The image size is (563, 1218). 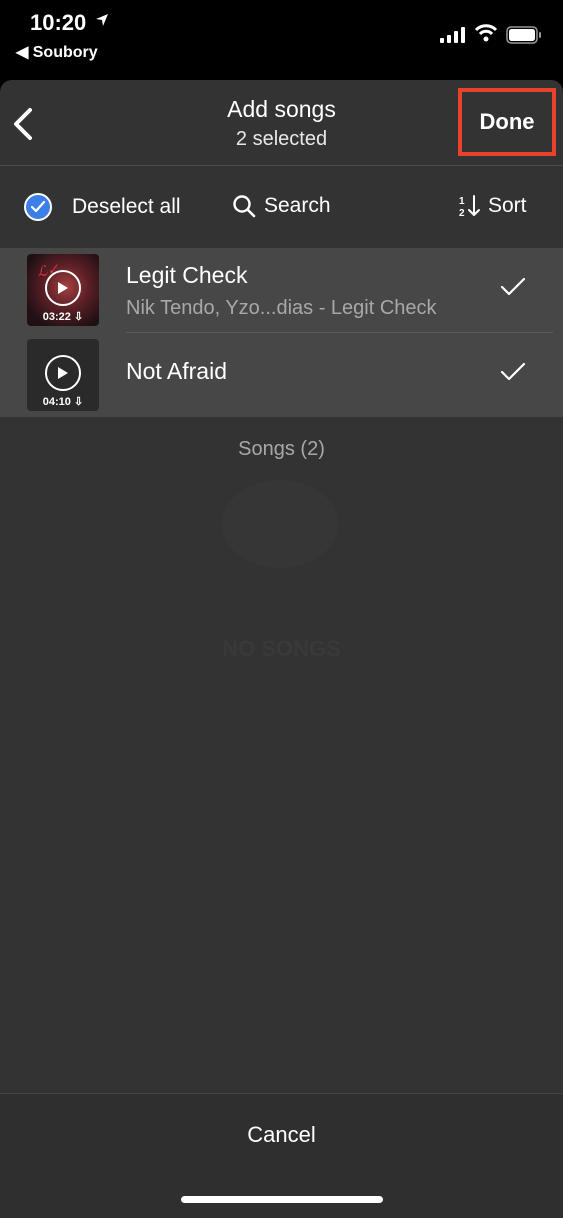 I want to click on done-button: Done, so click(x=507, y=122).